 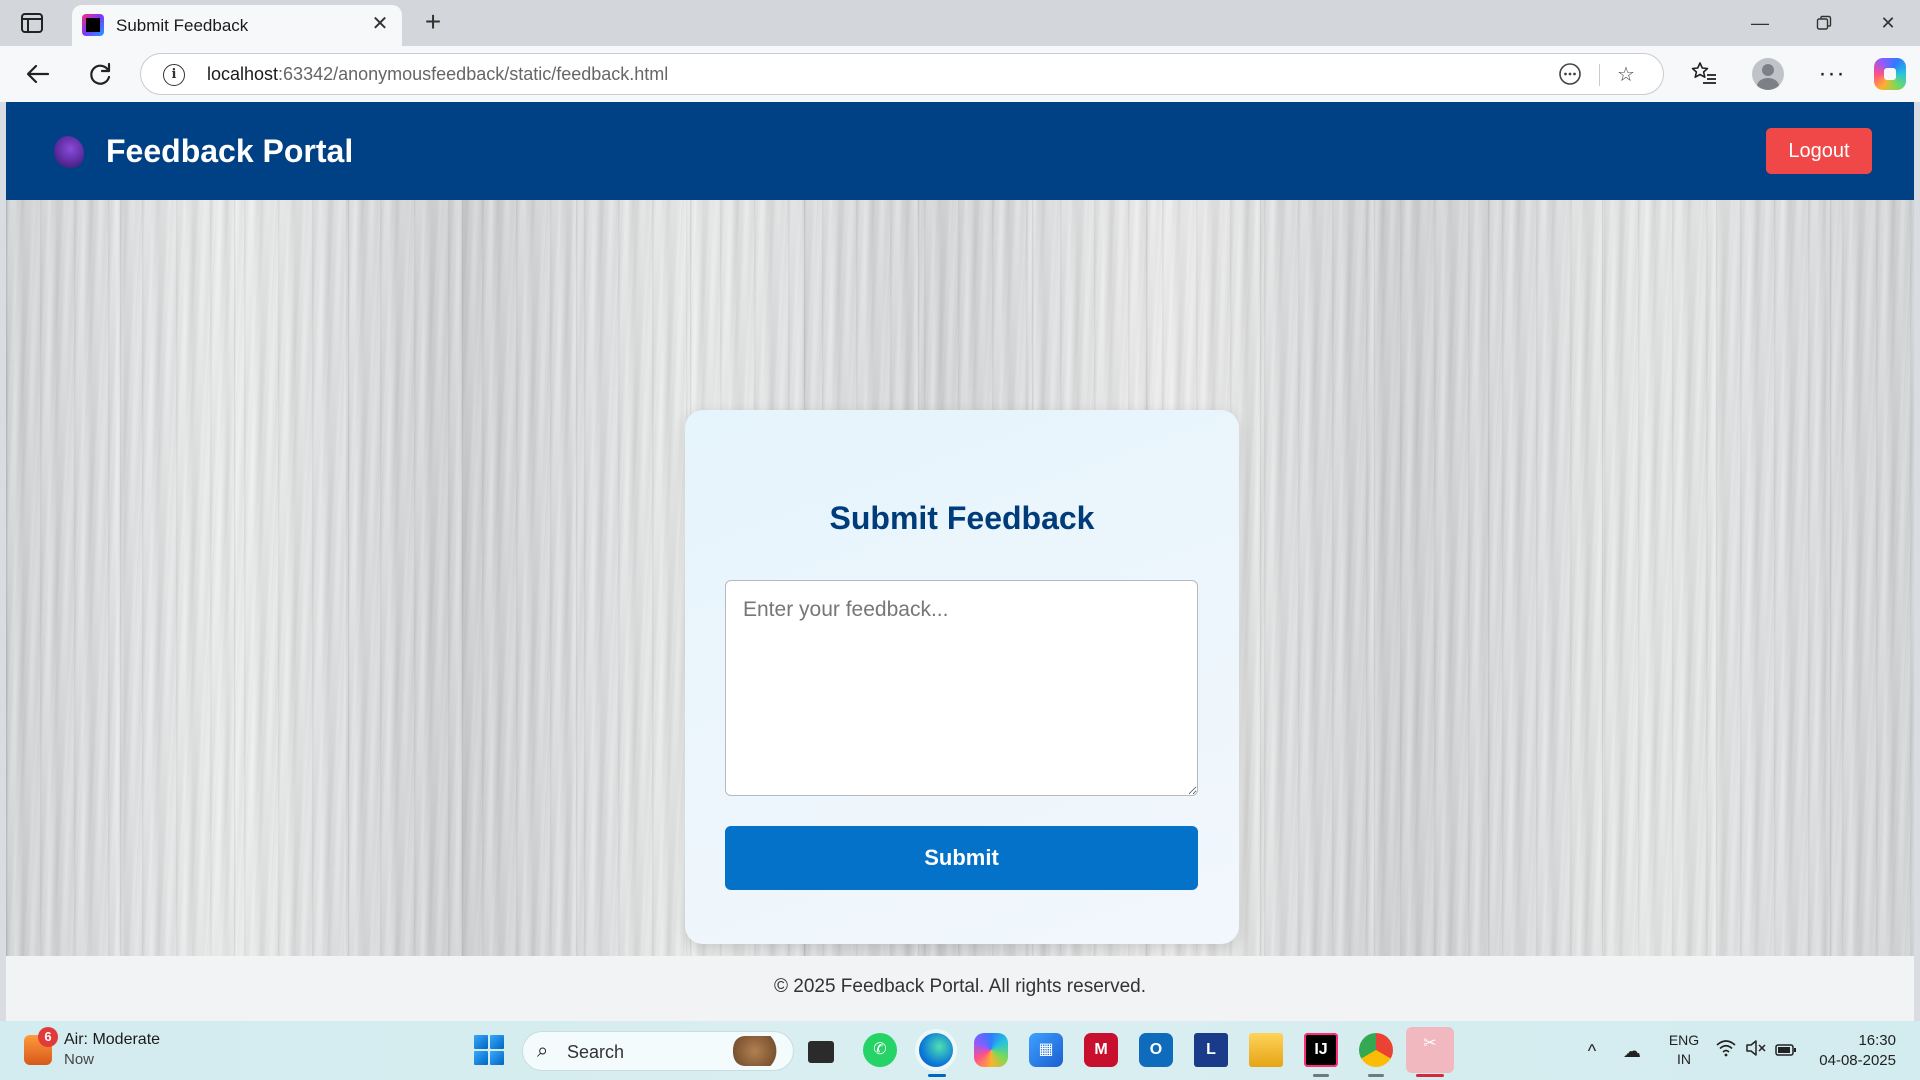 I want to click on intellij-running-indicator, so click(x=1321, y=1075).